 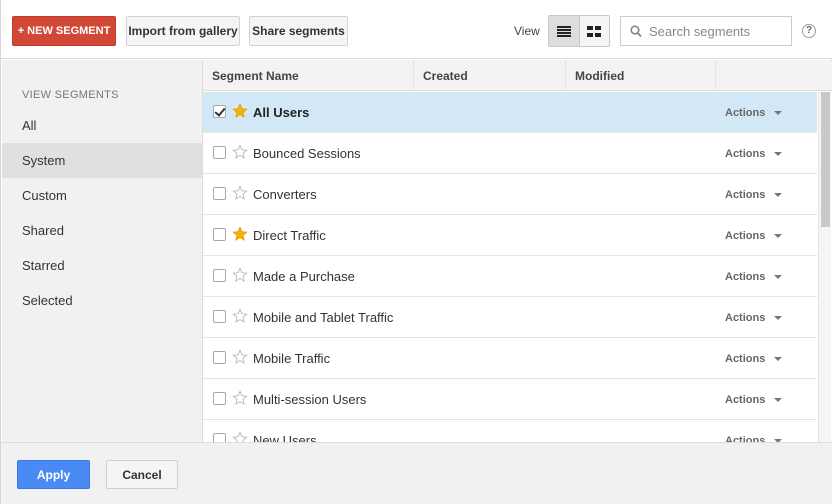 I want to click on table-row: All Users Actions, so click(x=510, y=112).